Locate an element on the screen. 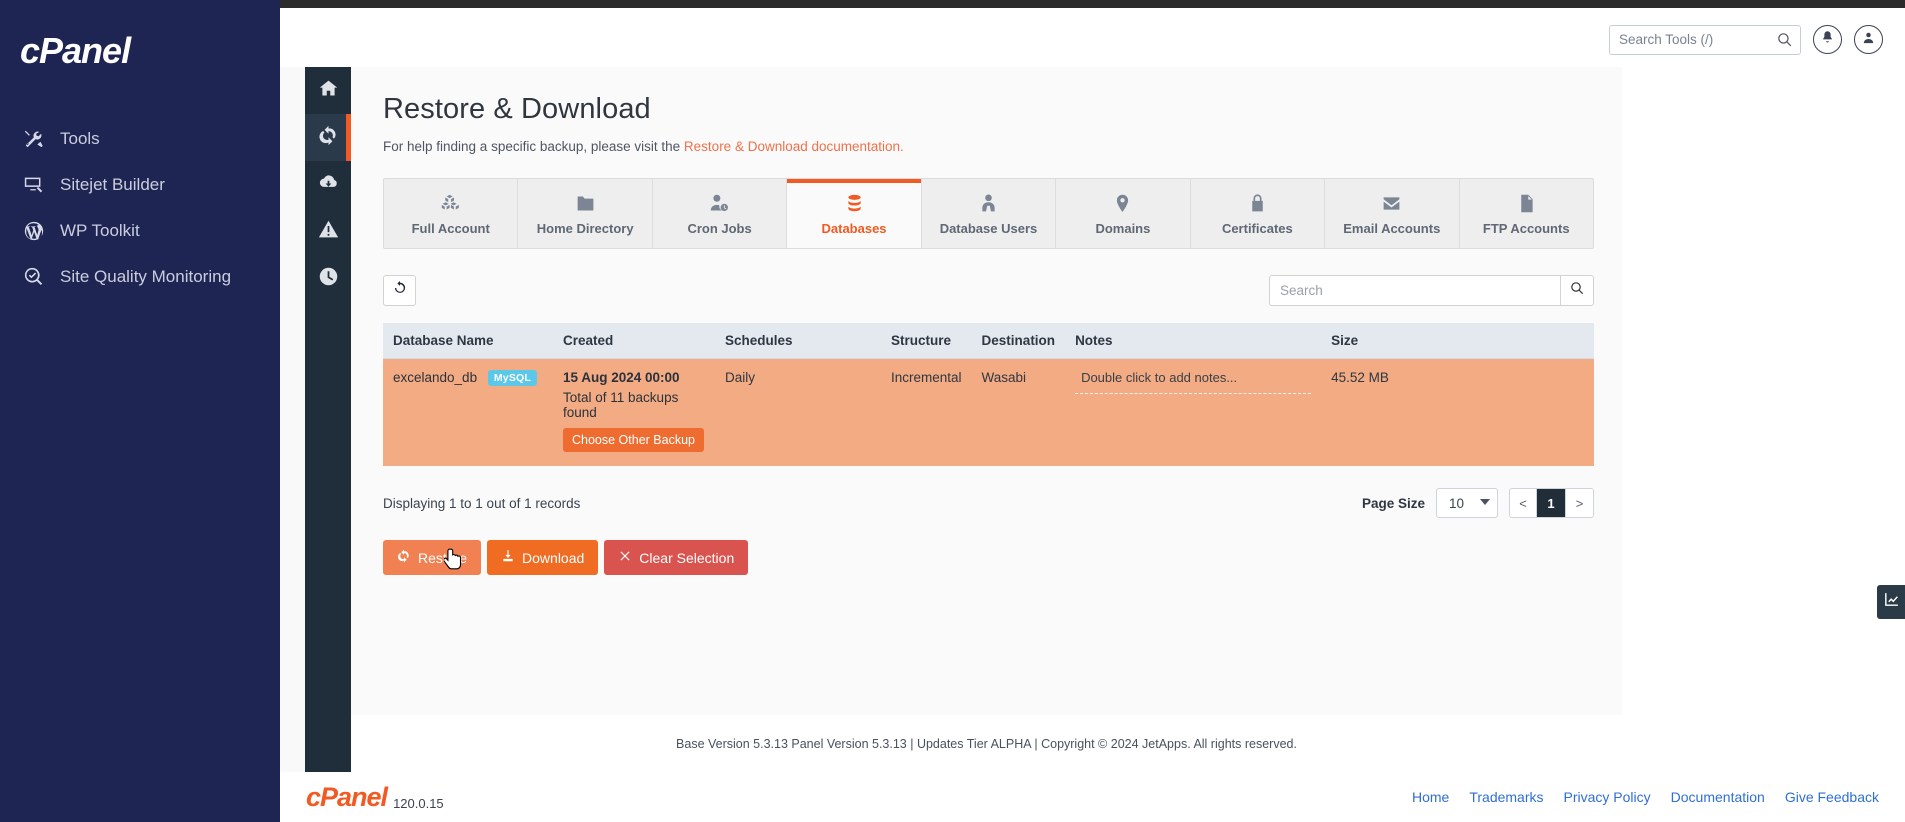 The width and height of the screenshot is (1905, 822). footer-link-documentation: Documentation is located at coordinates (1718, 797).